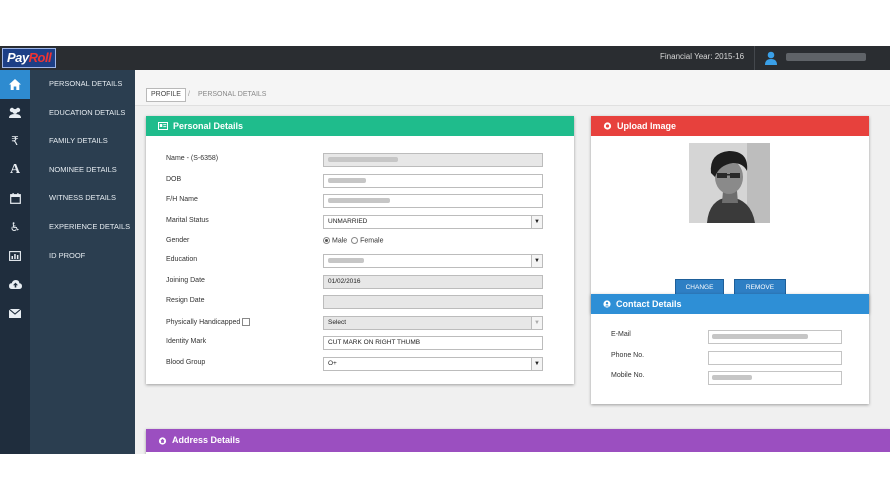 Image resolution: width=890 pixels, height=500 pixels. I want to click on contact-details-header: Contact Details, so click(730, 304).